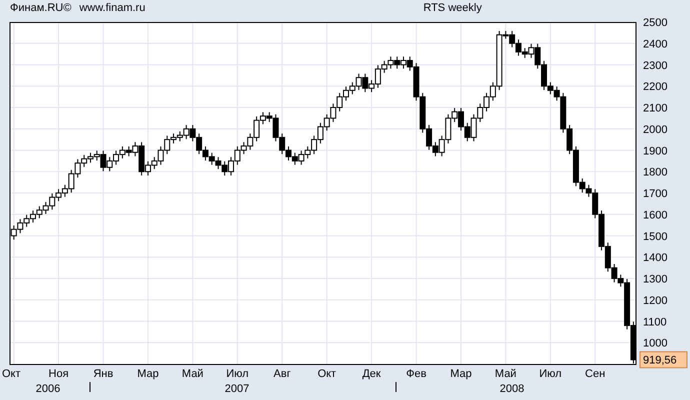 The height and width of the screenshot is (400, 690). What do you see at coordinates (512, 389) in the screenshot?
I see `year-label: 2008` at bounding box center [512, 389].